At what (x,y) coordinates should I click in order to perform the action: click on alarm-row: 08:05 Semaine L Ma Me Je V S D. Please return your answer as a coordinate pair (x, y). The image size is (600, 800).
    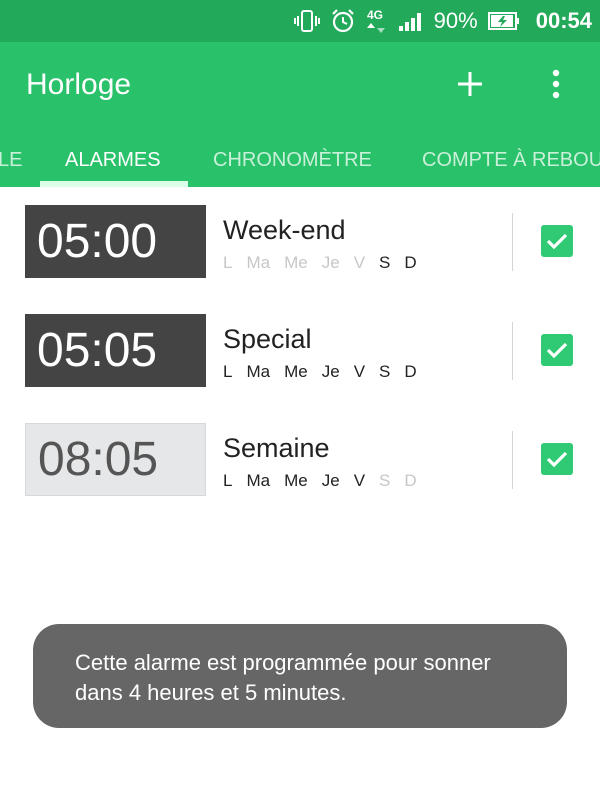
    Looking at the image, I should click on (300, 473).